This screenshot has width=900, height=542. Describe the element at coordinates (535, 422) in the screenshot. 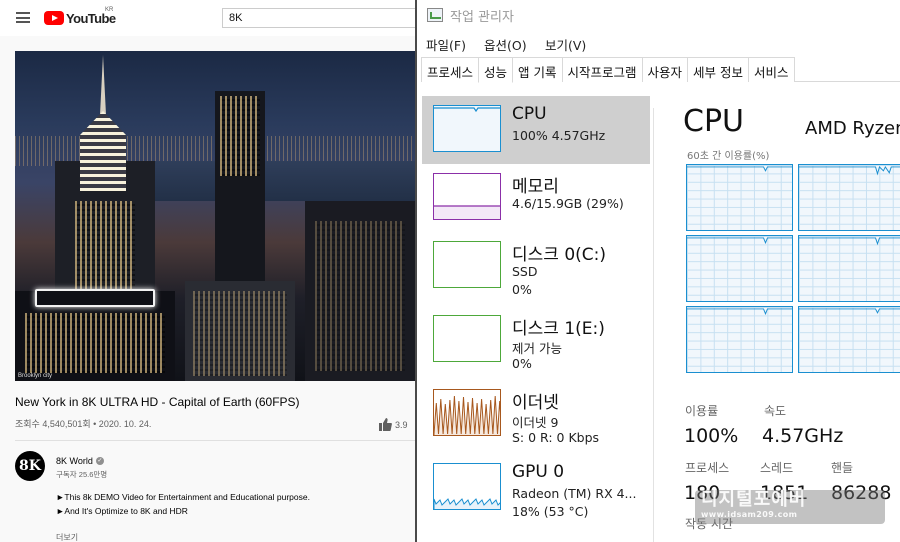

I see `resource-stat: 이더넷 9` at that location.